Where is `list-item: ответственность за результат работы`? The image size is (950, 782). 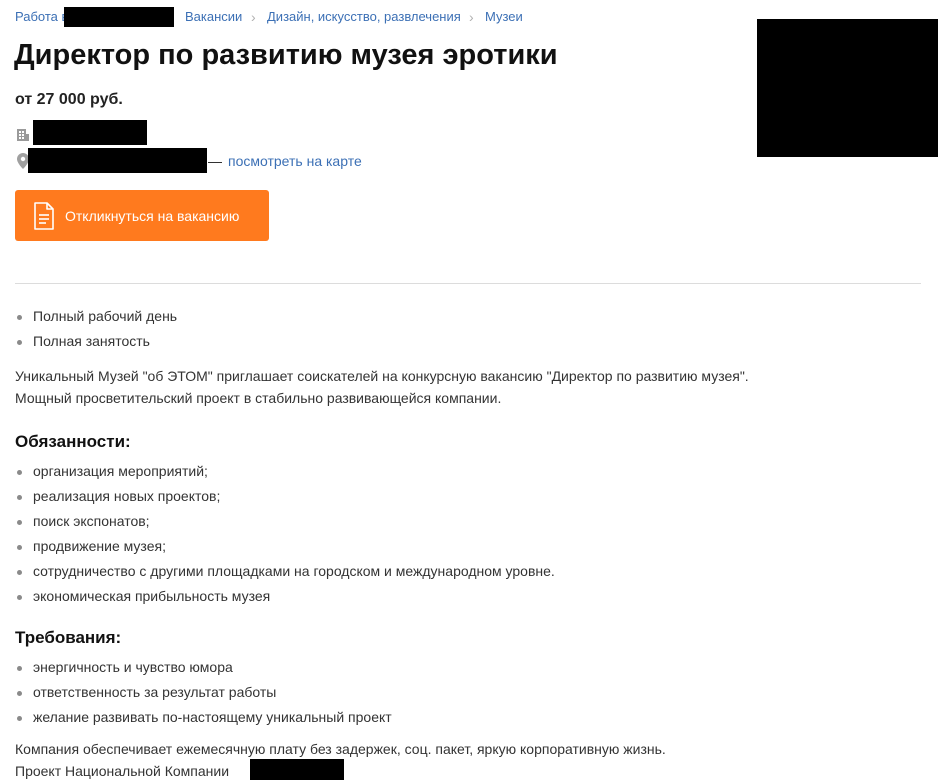
list-item: ответственность за результат работы is located at coordinates (470, 692).